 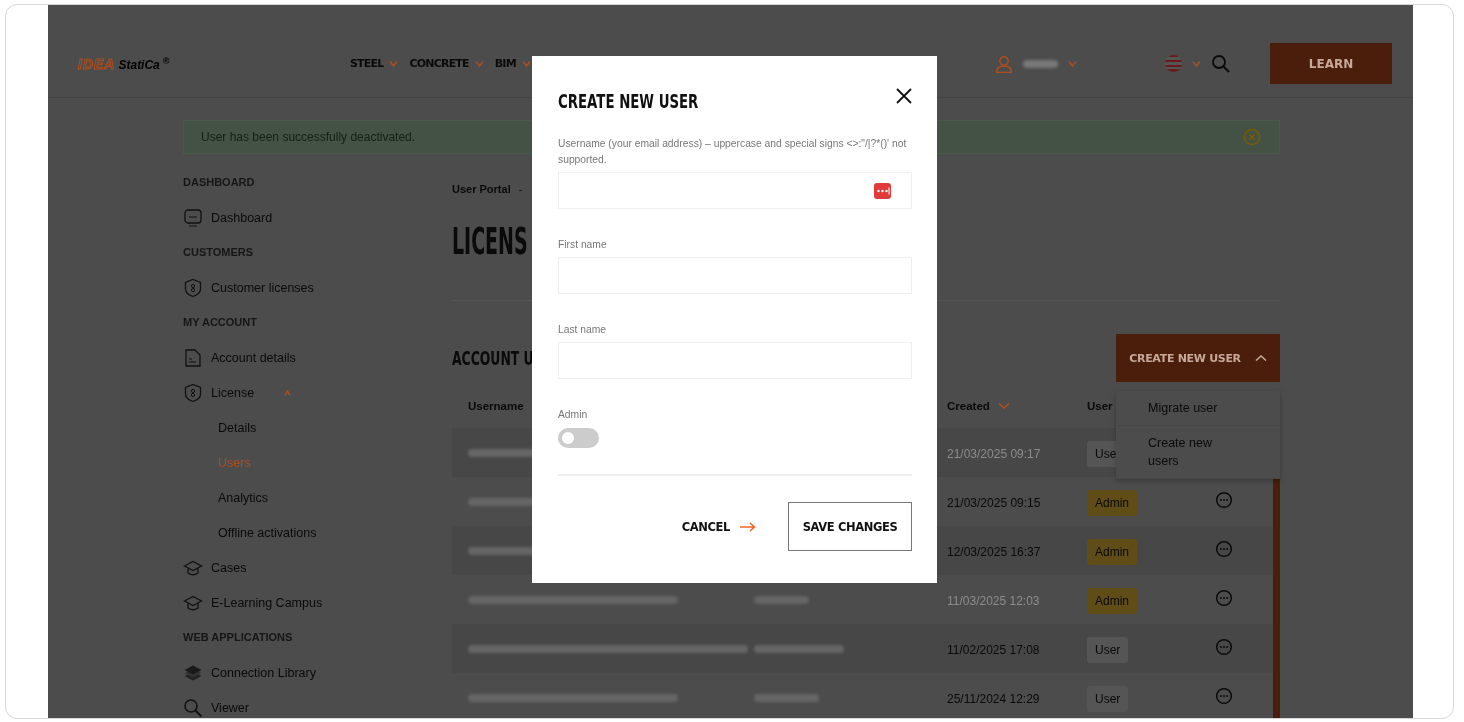 I want to click on sidebar-item: E-Learning Campus, so click(x=253, y=602).